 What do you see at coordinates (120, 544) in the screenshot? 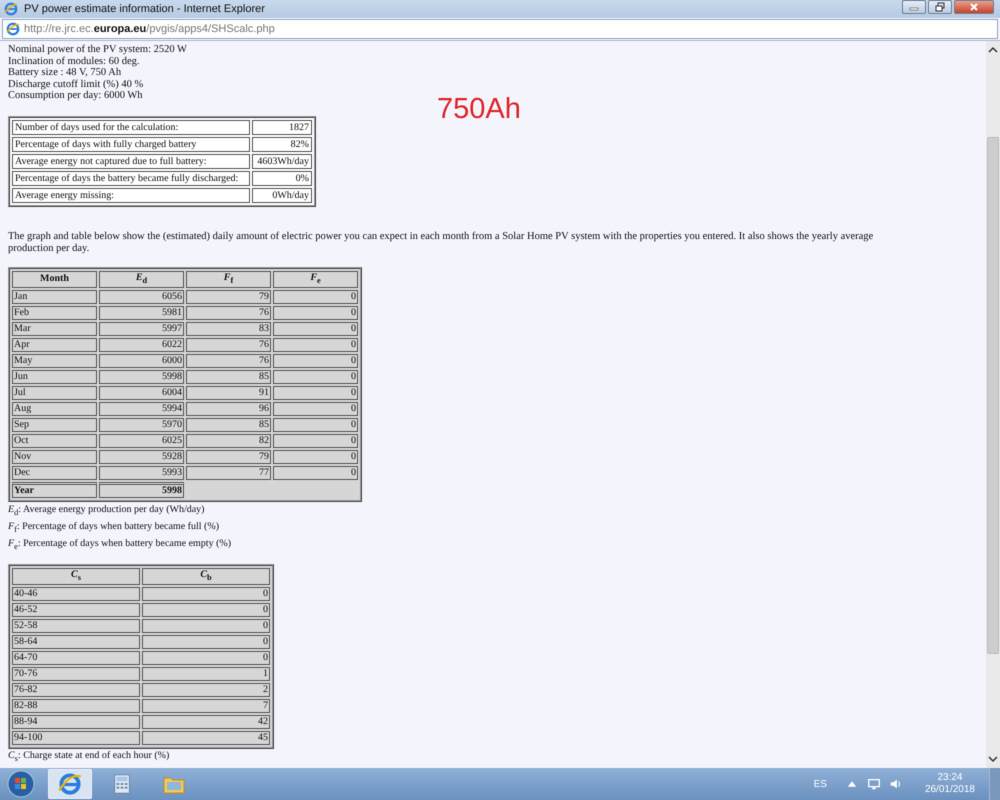
I see `legend-line: F$_{e}$: Percentage of days when battery became empty (%)` at bounding box center [120, 544].